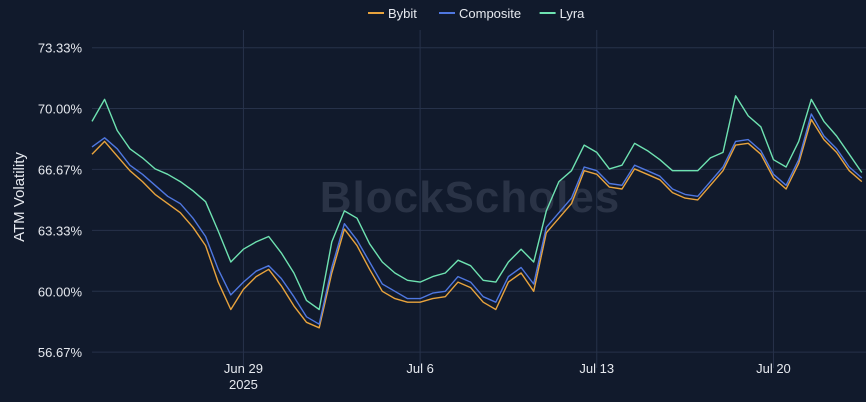 This screenshot has width=866, height=402. I want to click on watermark-text: BlockScholes, so click(470, 197).